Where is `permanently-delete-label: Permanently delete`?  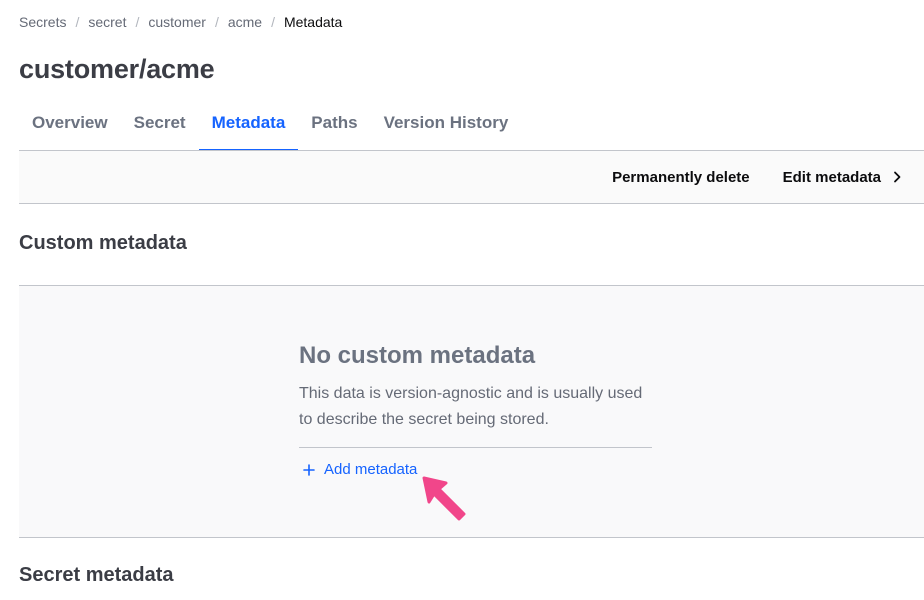
permanently-delete-label: Permanently delete is located at coordinates (681, 177).